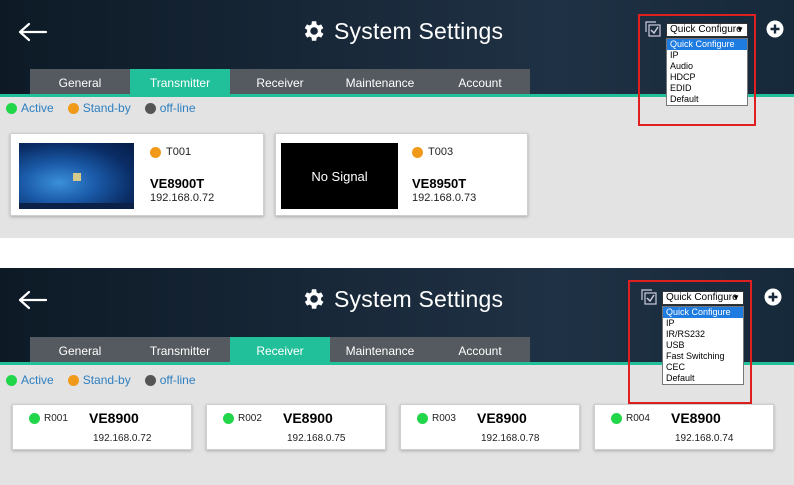 This screenshot has width=794, height=485. Describe the element at coordinates (182, 198) in the screenshot. I see `transmitter-ip: 192.168.0.72` at that location.